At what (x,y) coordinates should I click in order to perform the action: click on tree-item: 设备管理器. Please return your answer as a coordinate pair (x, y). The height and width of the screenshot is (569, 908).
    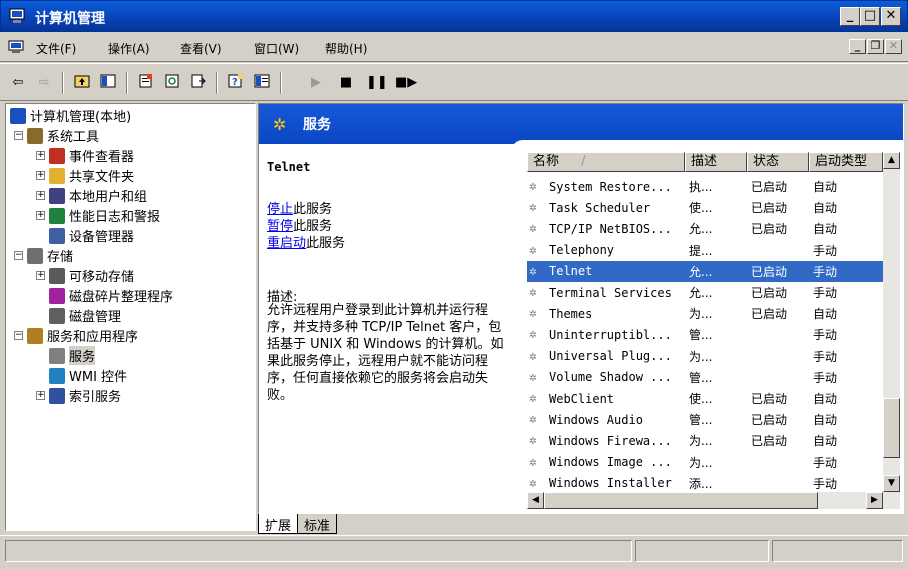
    Looking at the image, I should click on (85, 235).